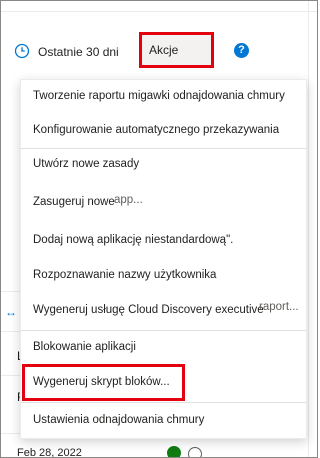 This screenshot has height=458, width=320. What do you see at coordinates (163, 164) in the screenshot?
I see `menu-item-create-policy: Utwórz nowe zasady` at bounding box center [163, 164].